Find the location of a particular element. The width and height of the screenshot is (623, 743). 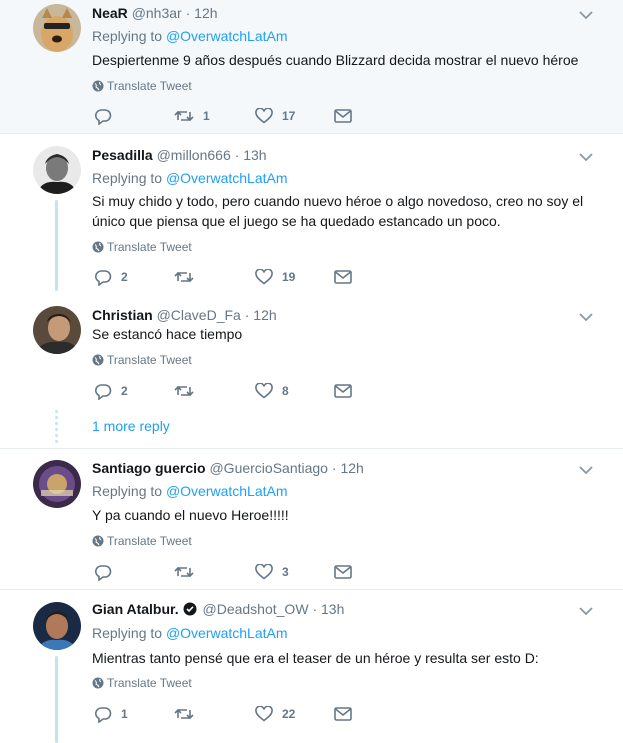

display-name: Pesadilla is located at coordinates (122, 155).